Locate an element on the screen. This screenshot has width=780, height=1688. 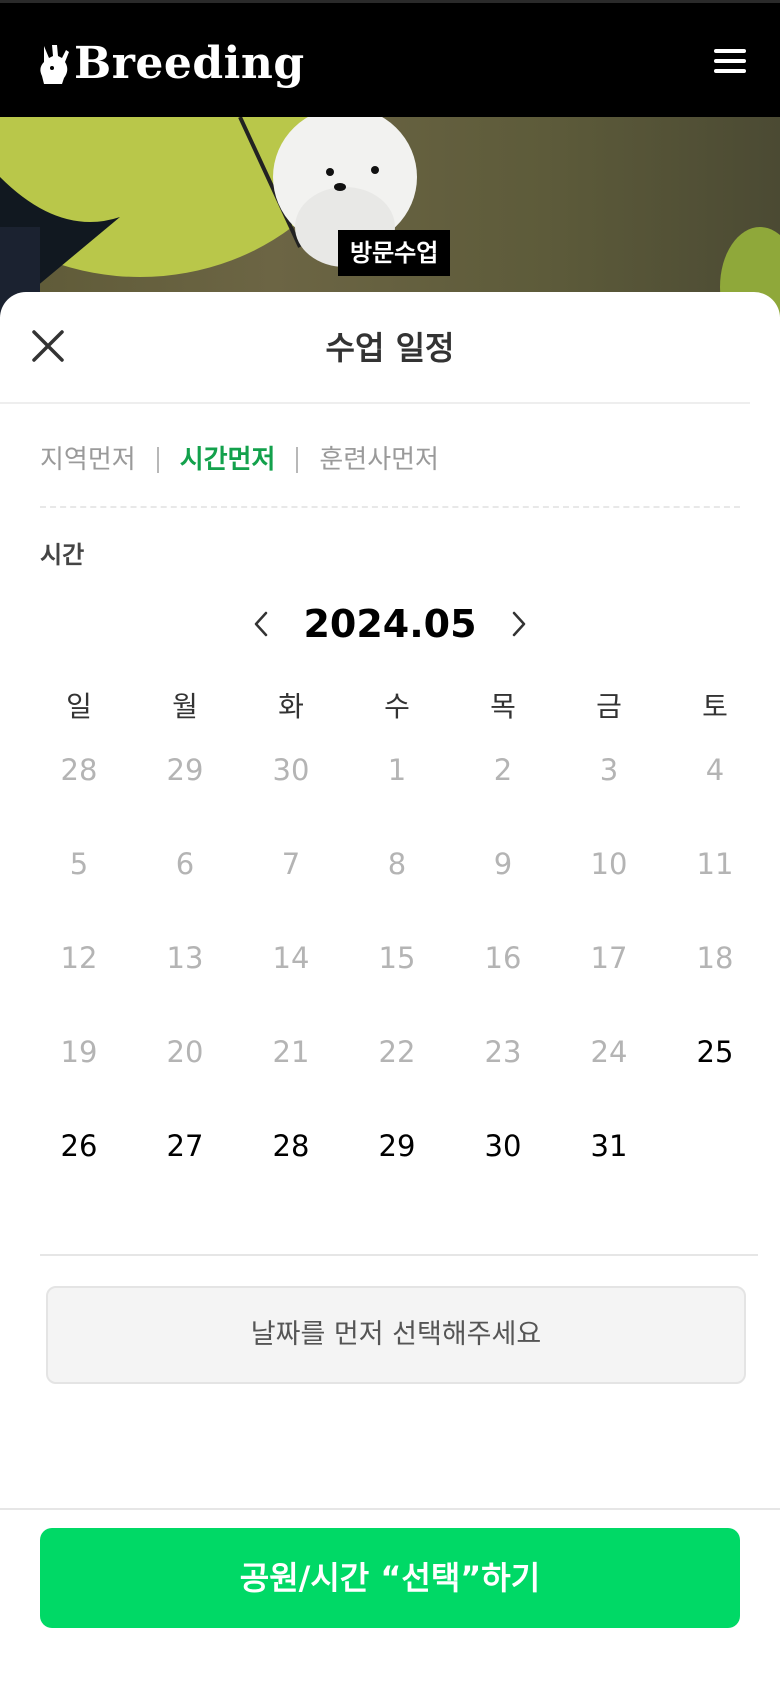
calendar-day-disabled: 18 is located at coordinates (715, 958).